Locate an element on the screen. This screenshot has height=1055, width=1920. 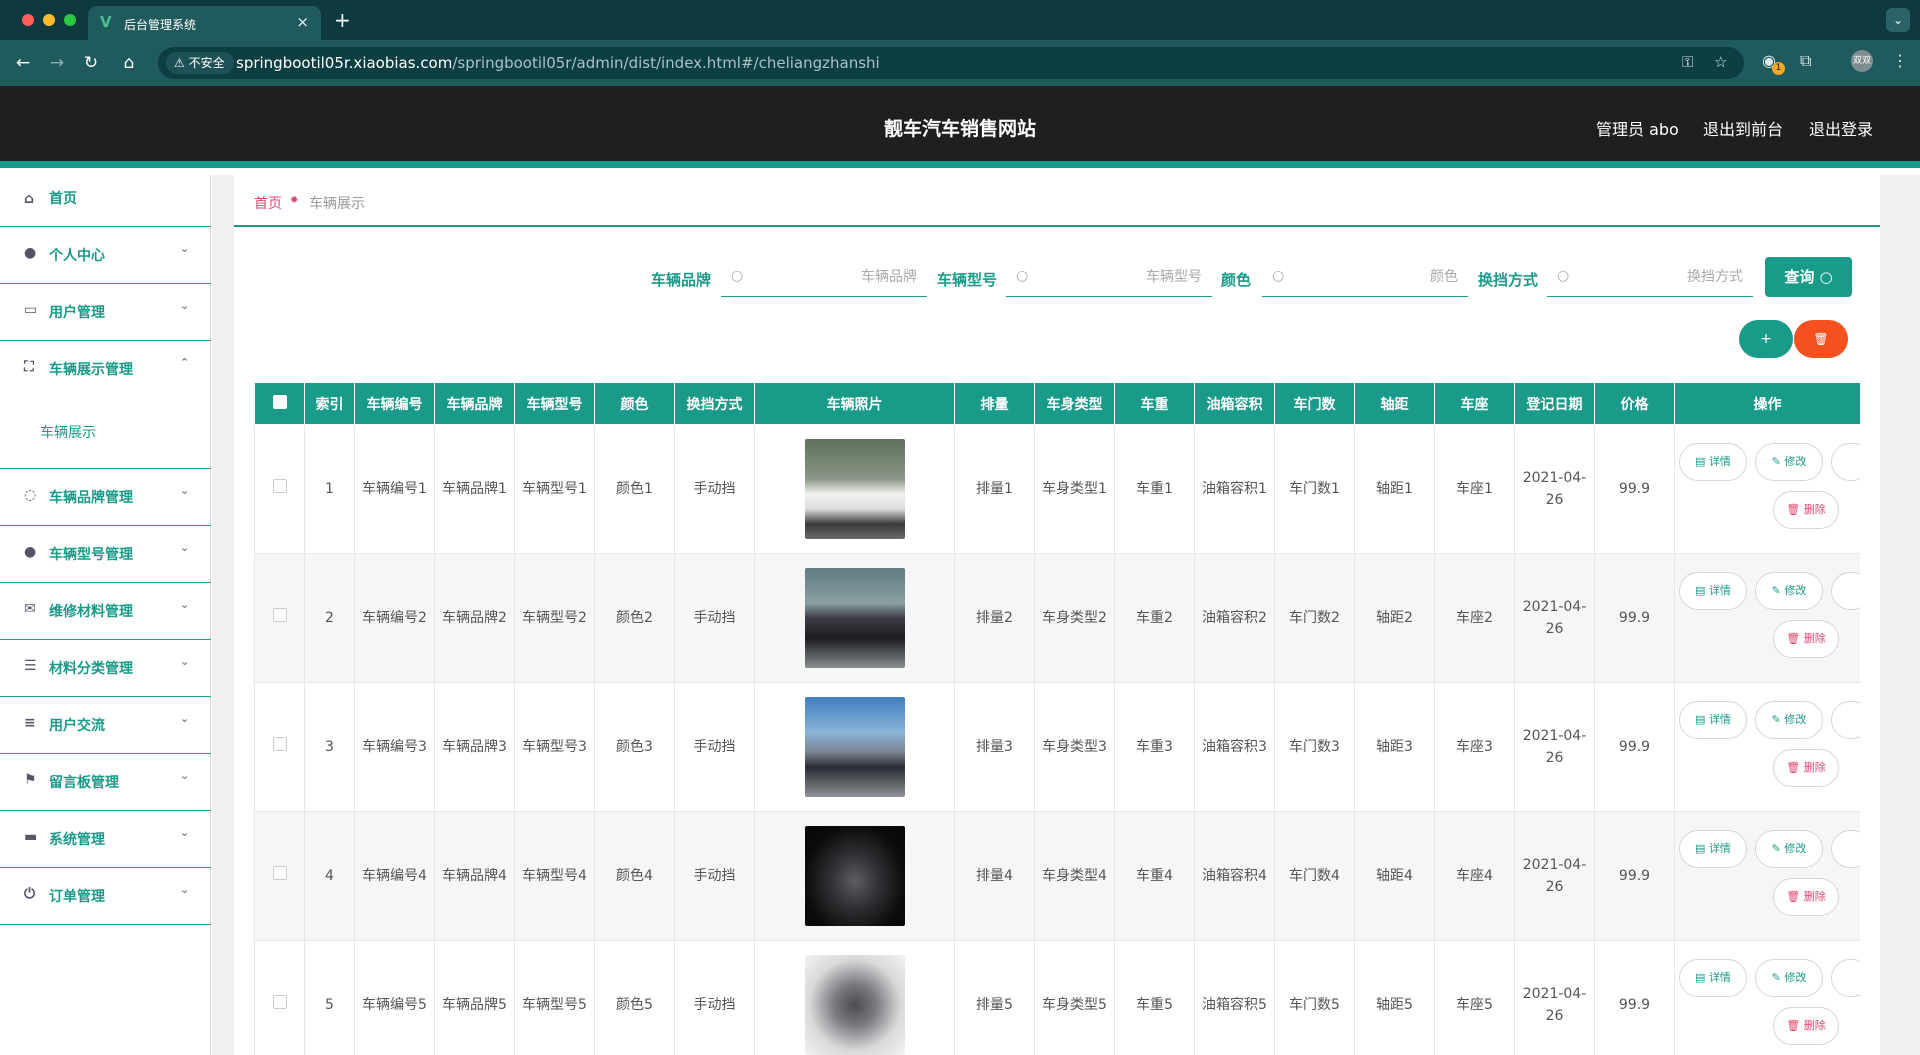
reload-icon: ↻ is located at coordinates (91, 63).